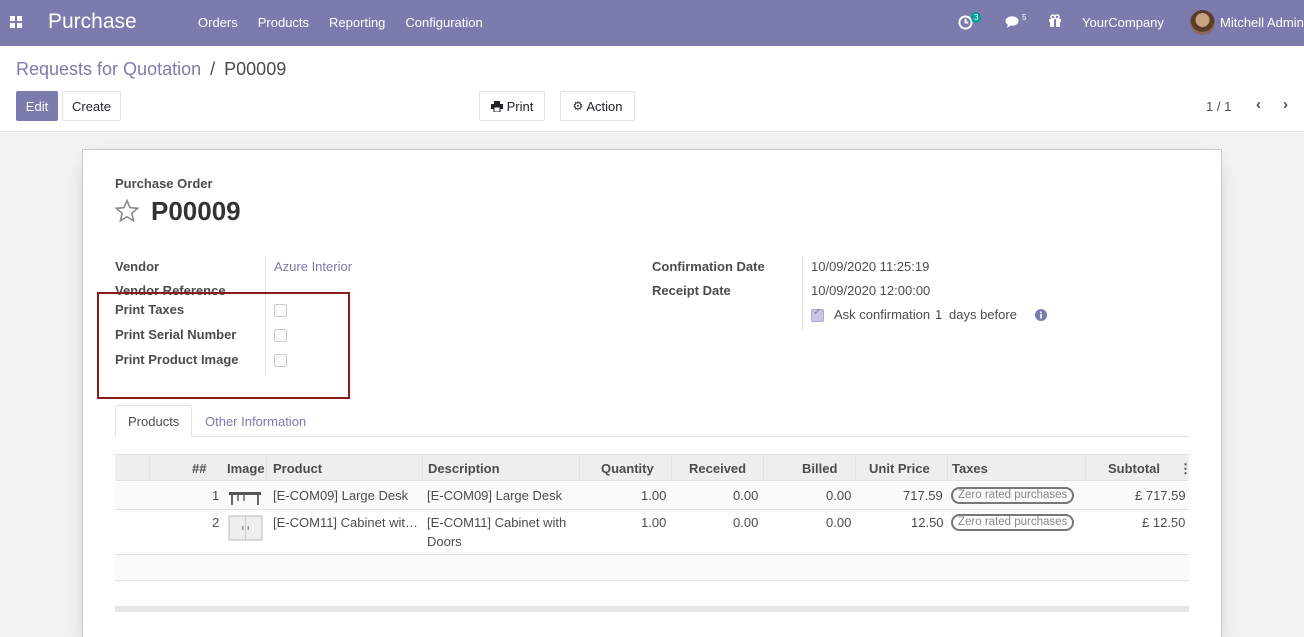  Describe the element at coordinates (899, 468) in the screenshot. I see `column-header-unit-price: Unit Price` at that location.